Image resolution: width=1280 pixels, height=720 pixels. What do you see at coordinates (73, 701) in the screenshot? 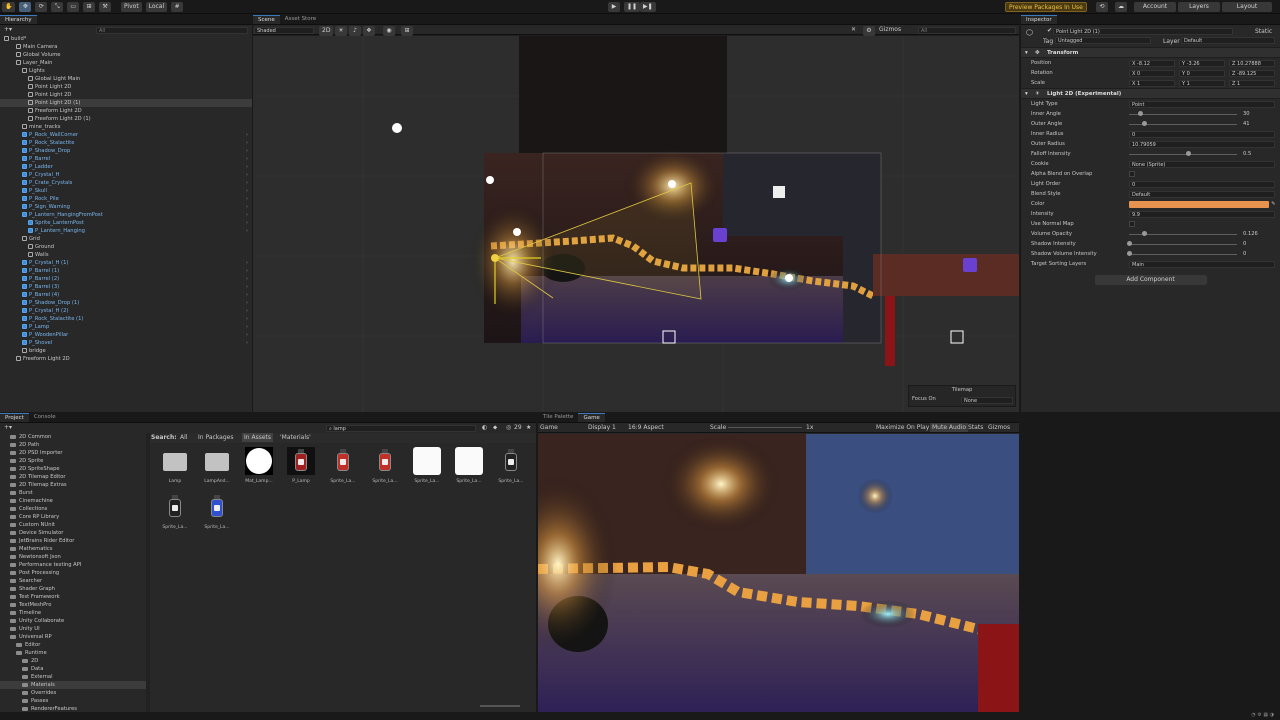
I see `folder-item: Passes` at bounding box center [73, 701].